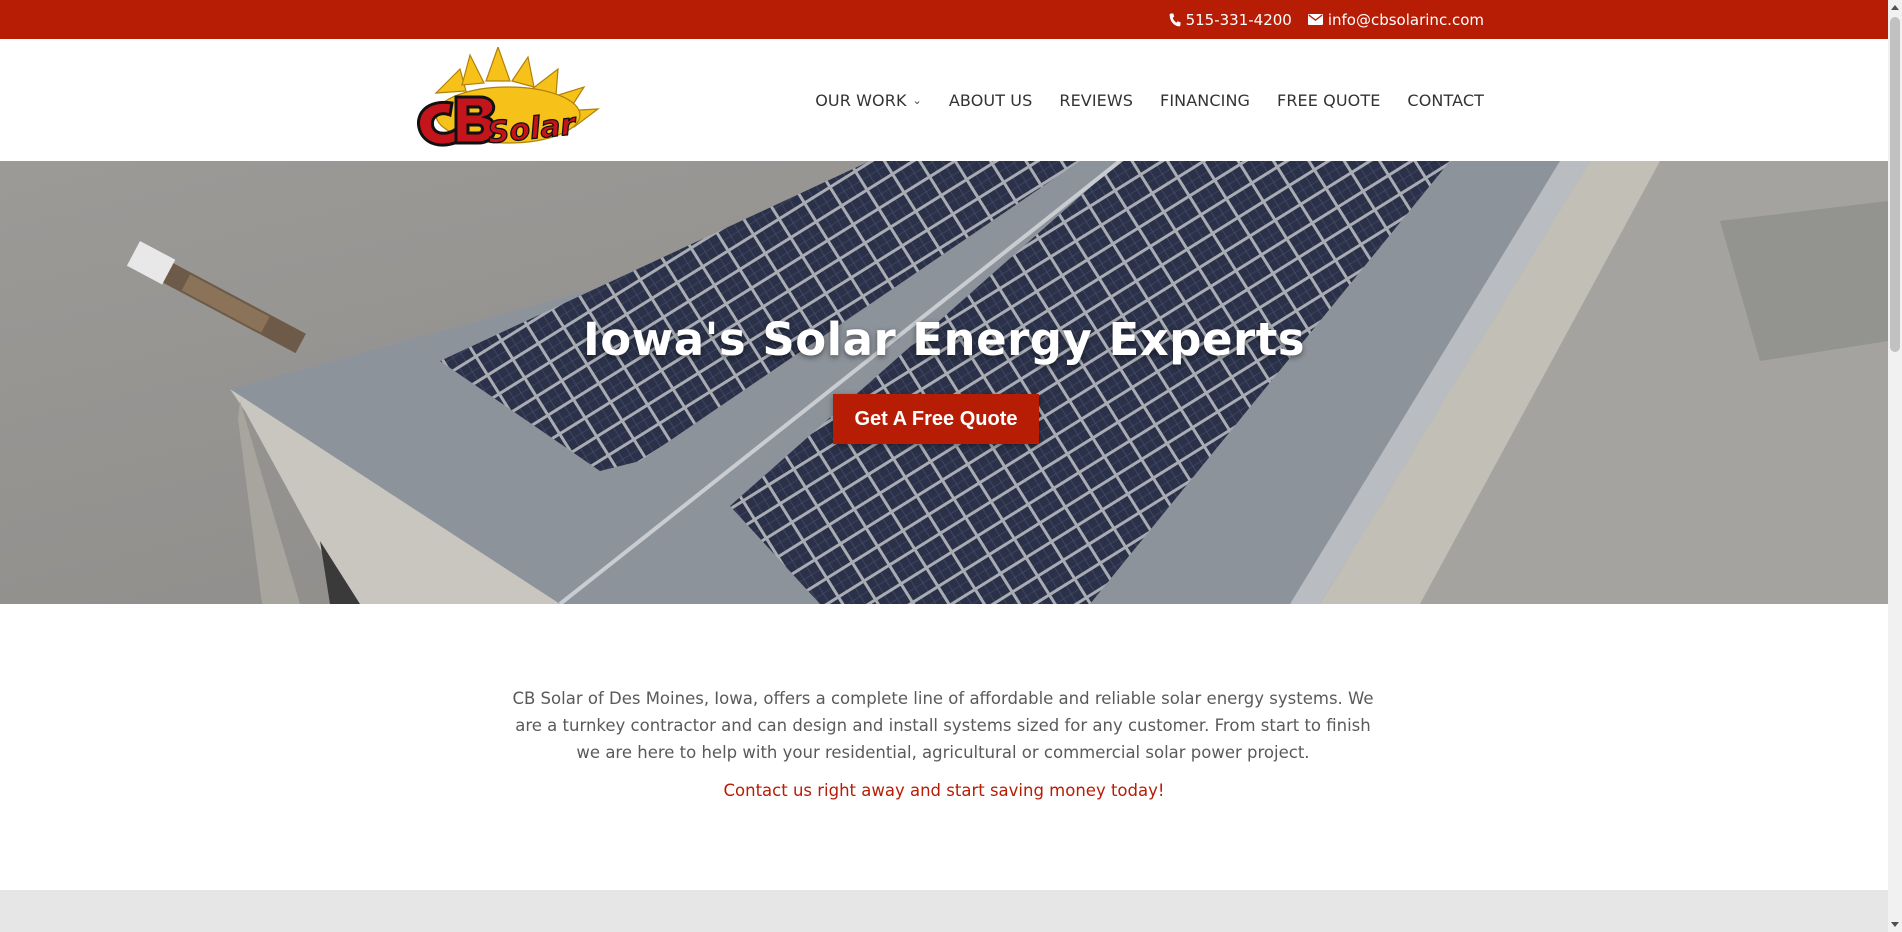  What do you see at coordinates (944, 911) in the screenshot?
I see `next-section-band` at bounding box center [944, 911].